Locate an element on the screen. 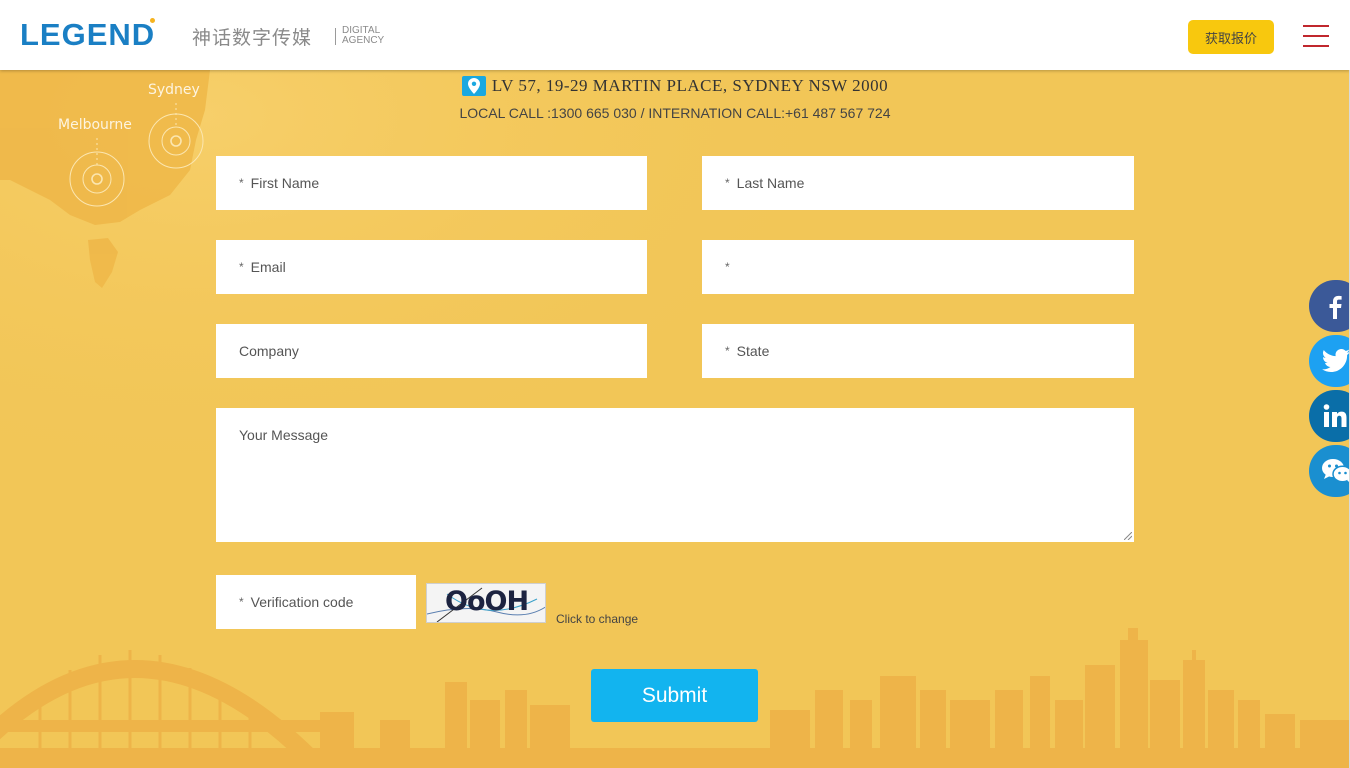 This screenshot has width=1350, height=768. linkedin-icon is located at coordinates (1335, 415).